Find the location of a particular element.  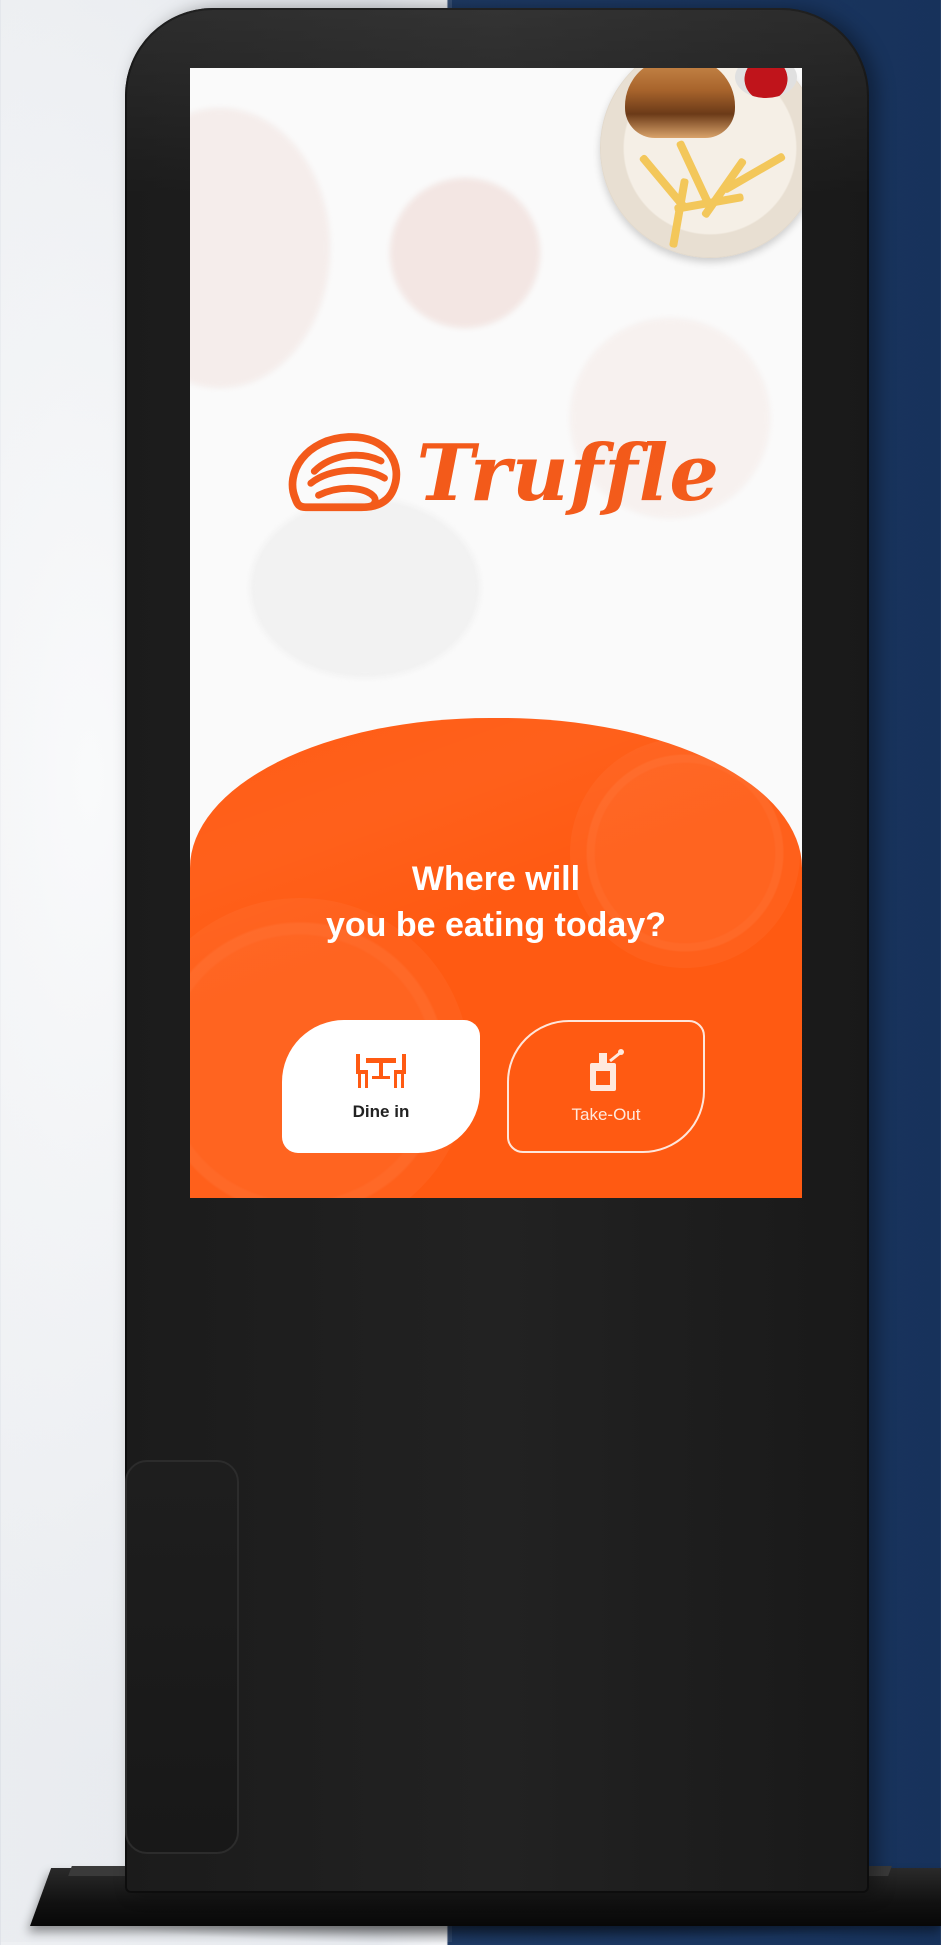

truffle-logo-icon is located at coordinates (344, 472).